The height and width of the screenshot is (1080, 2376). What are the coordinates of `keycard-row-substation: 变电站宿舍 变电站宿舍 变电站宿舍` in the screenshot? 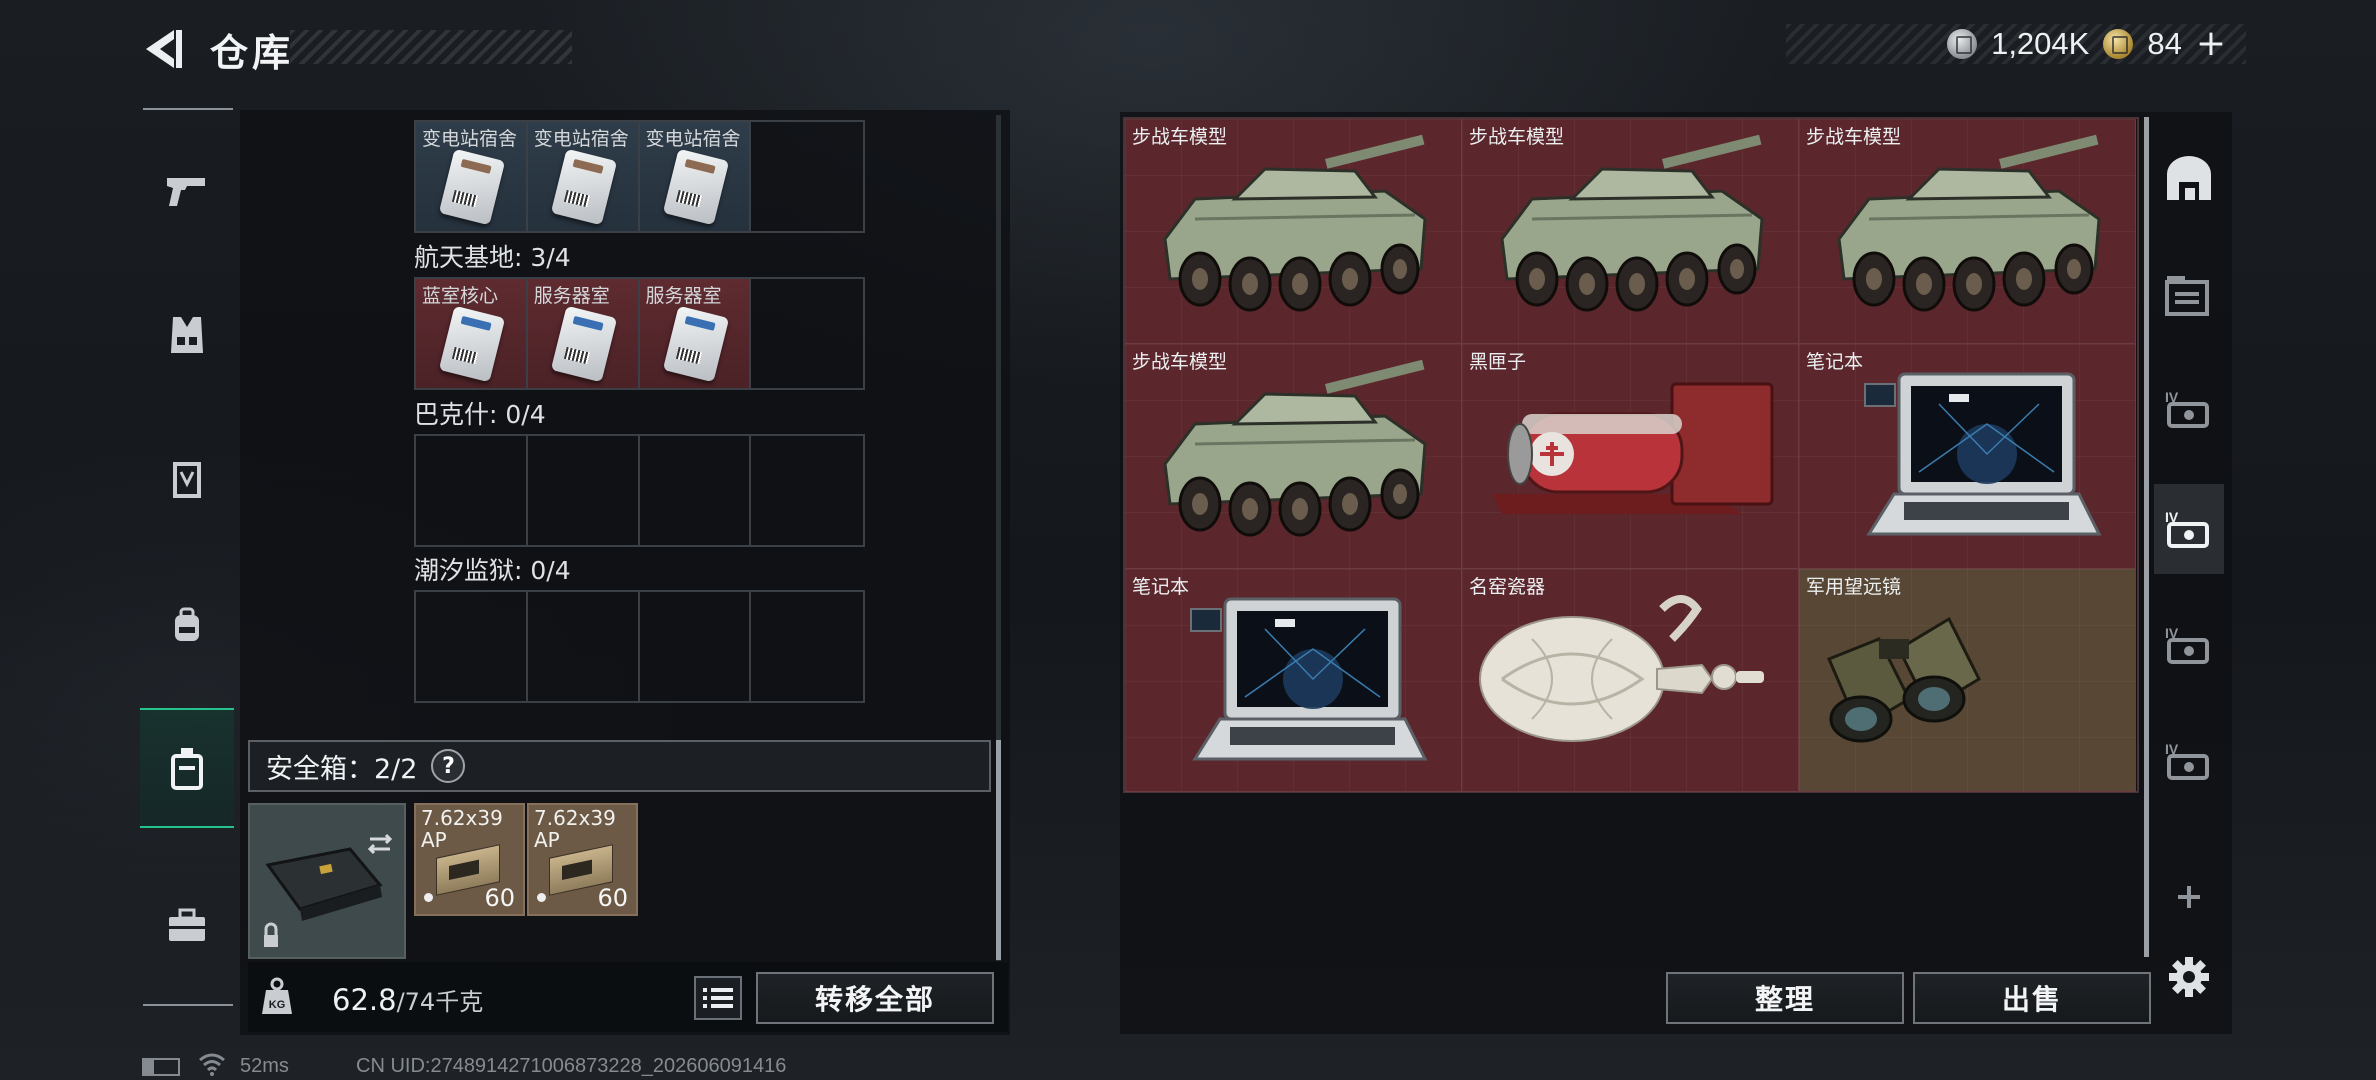 It's located at (639, 176).